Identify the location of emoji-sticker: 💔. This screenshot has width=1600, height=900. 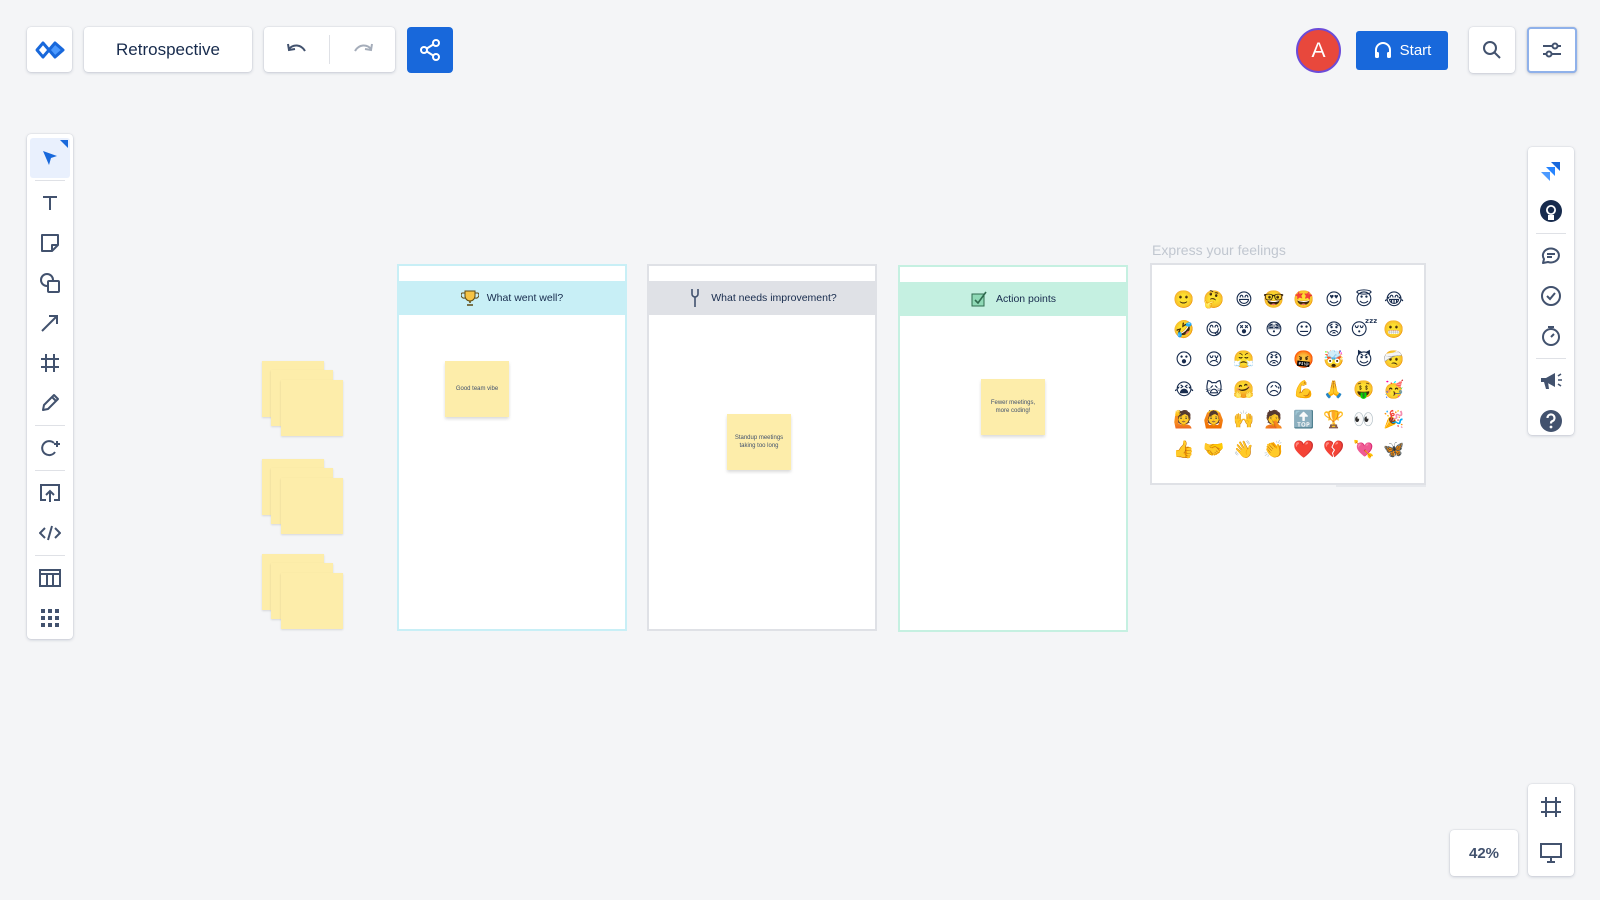
(1334, 450).